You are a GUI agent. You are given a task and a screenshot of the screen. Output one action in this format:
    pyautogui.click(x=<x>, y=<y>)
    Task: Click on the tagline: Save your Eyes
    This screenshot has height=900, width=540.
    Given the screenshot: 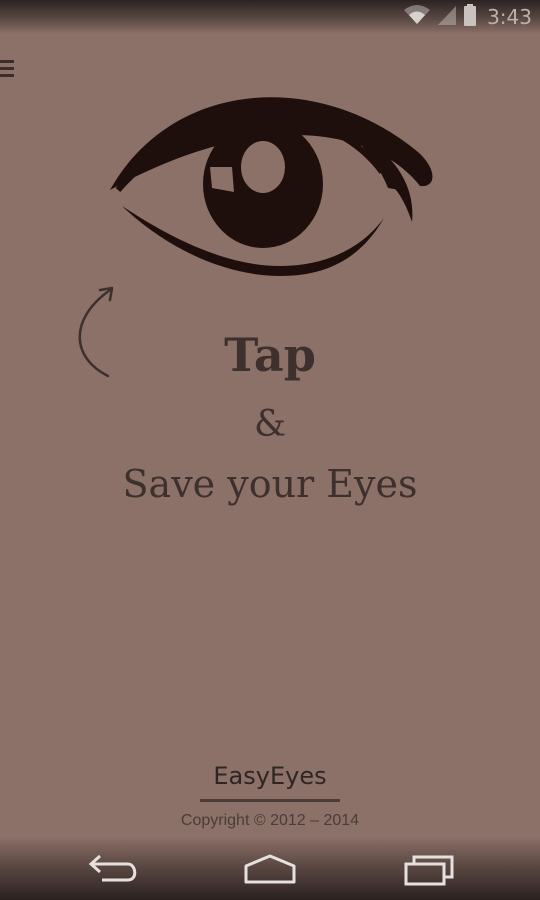 What is the action you would take?
    pyautogui.click(x=270, y=484)
    